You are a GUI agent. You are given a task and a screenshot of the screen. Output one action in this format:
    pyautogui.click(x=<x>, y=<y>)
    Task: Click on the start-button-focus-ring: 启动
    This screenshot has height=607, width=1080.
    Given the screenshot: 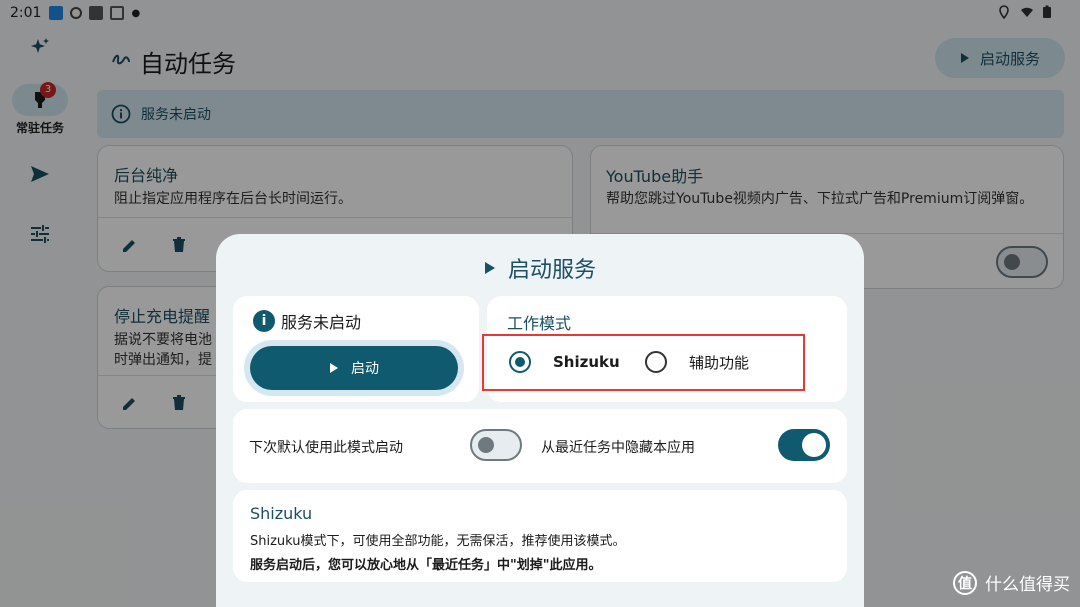 What is the action you would take?
    pyautogui.click(x=354, y=368)
    